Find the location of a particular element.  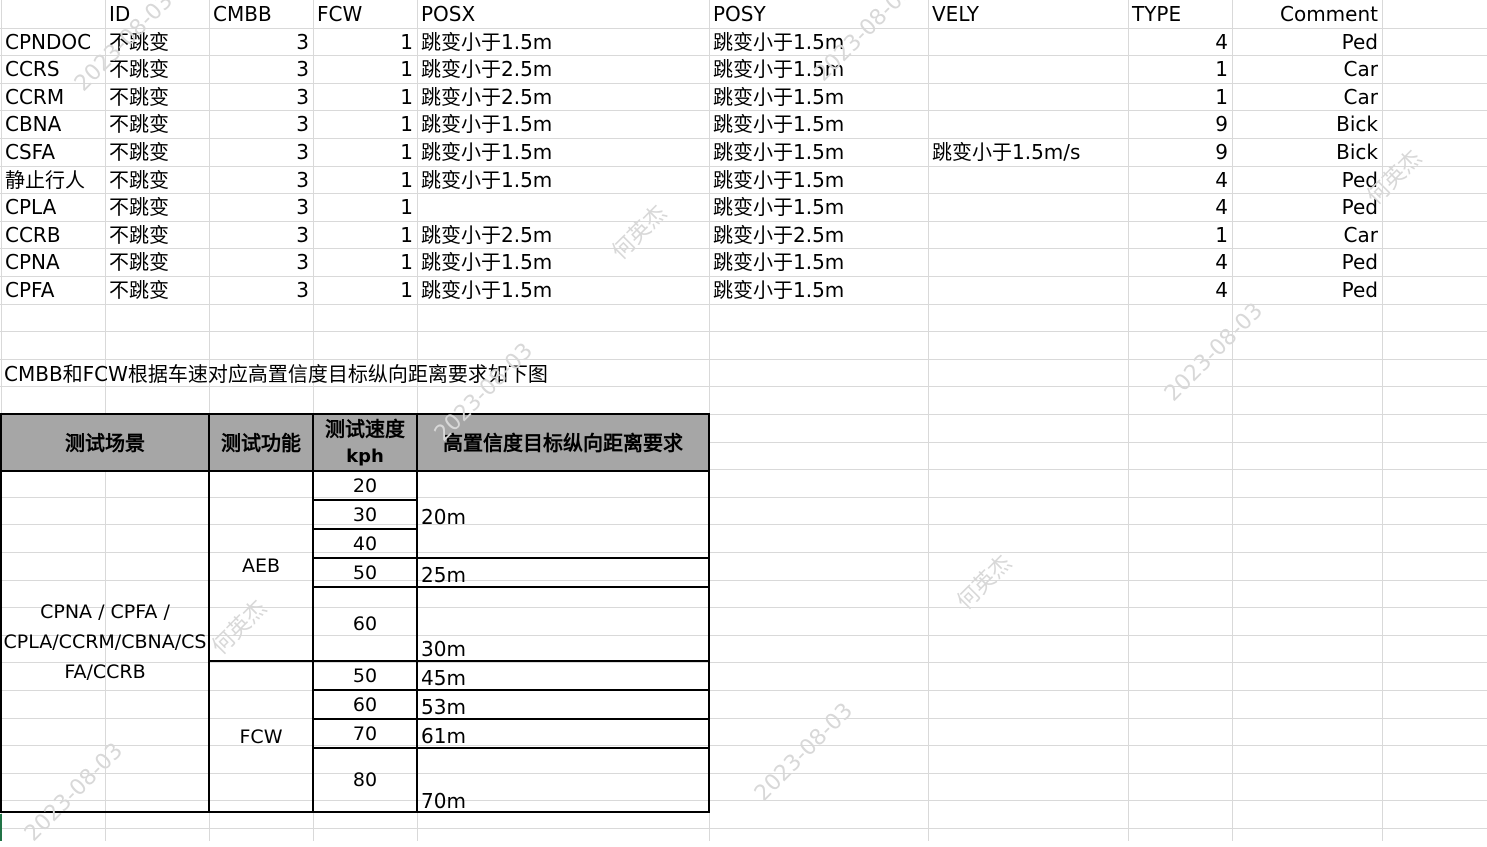

column-header: POSY is located at coordinates (818, 14).